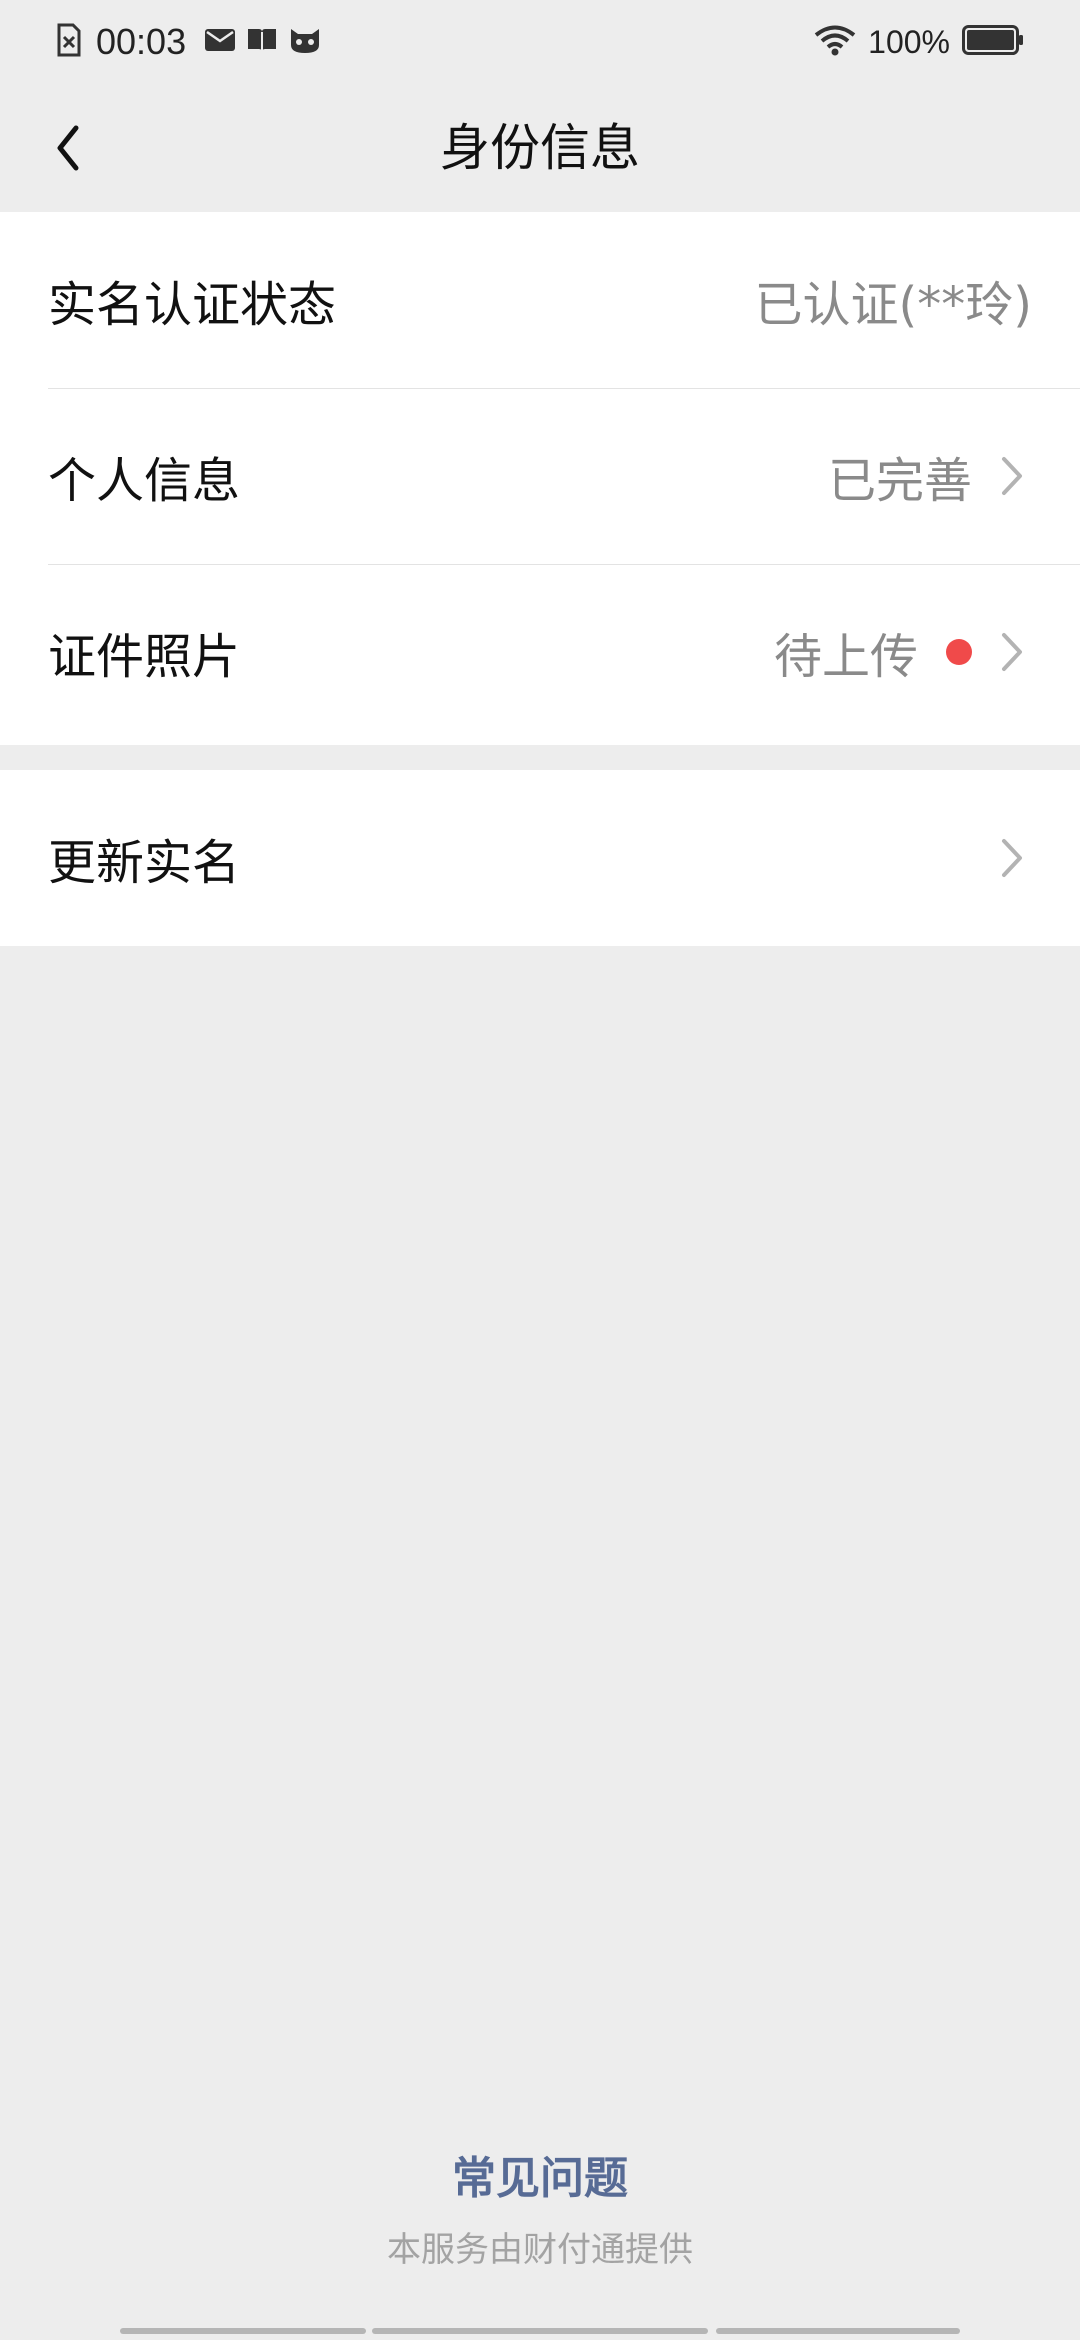  I want to click on bottom-indicator-bars, so click(540, 2332).